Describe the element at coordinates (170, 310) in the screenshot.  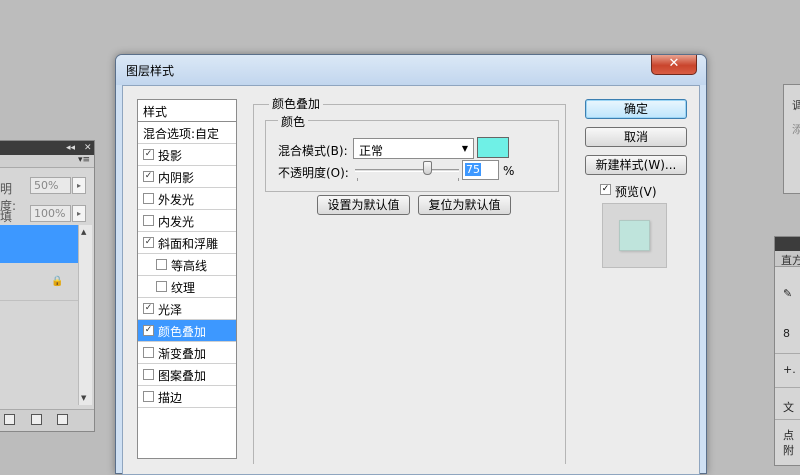
I see `style-item-label: 光泽` at that location.